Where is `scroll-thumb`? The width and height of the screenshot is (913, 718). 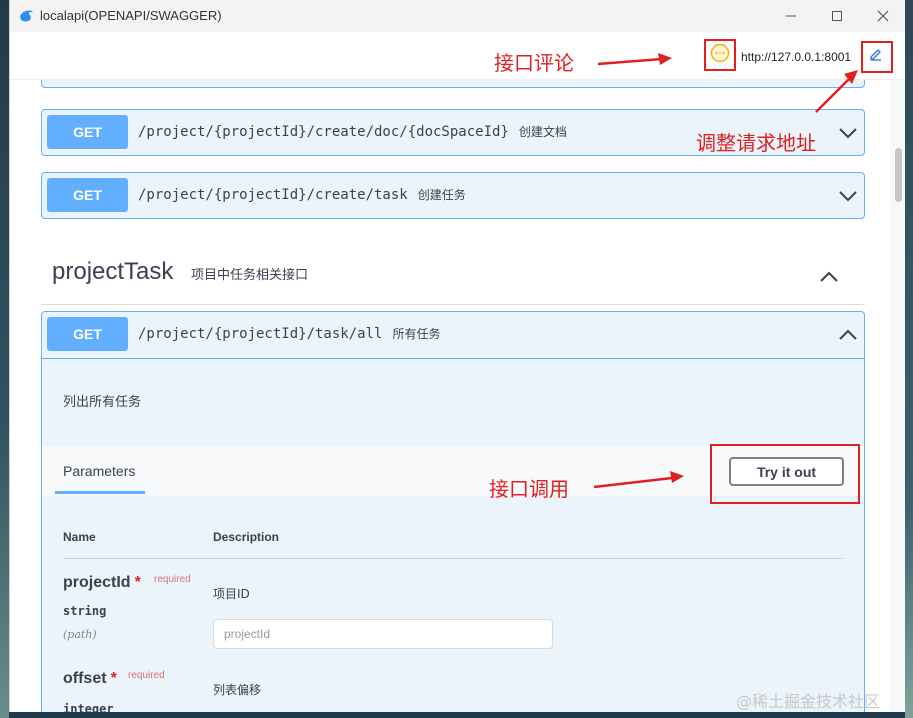 scroll-thumb is located at coordinates (898, 175).